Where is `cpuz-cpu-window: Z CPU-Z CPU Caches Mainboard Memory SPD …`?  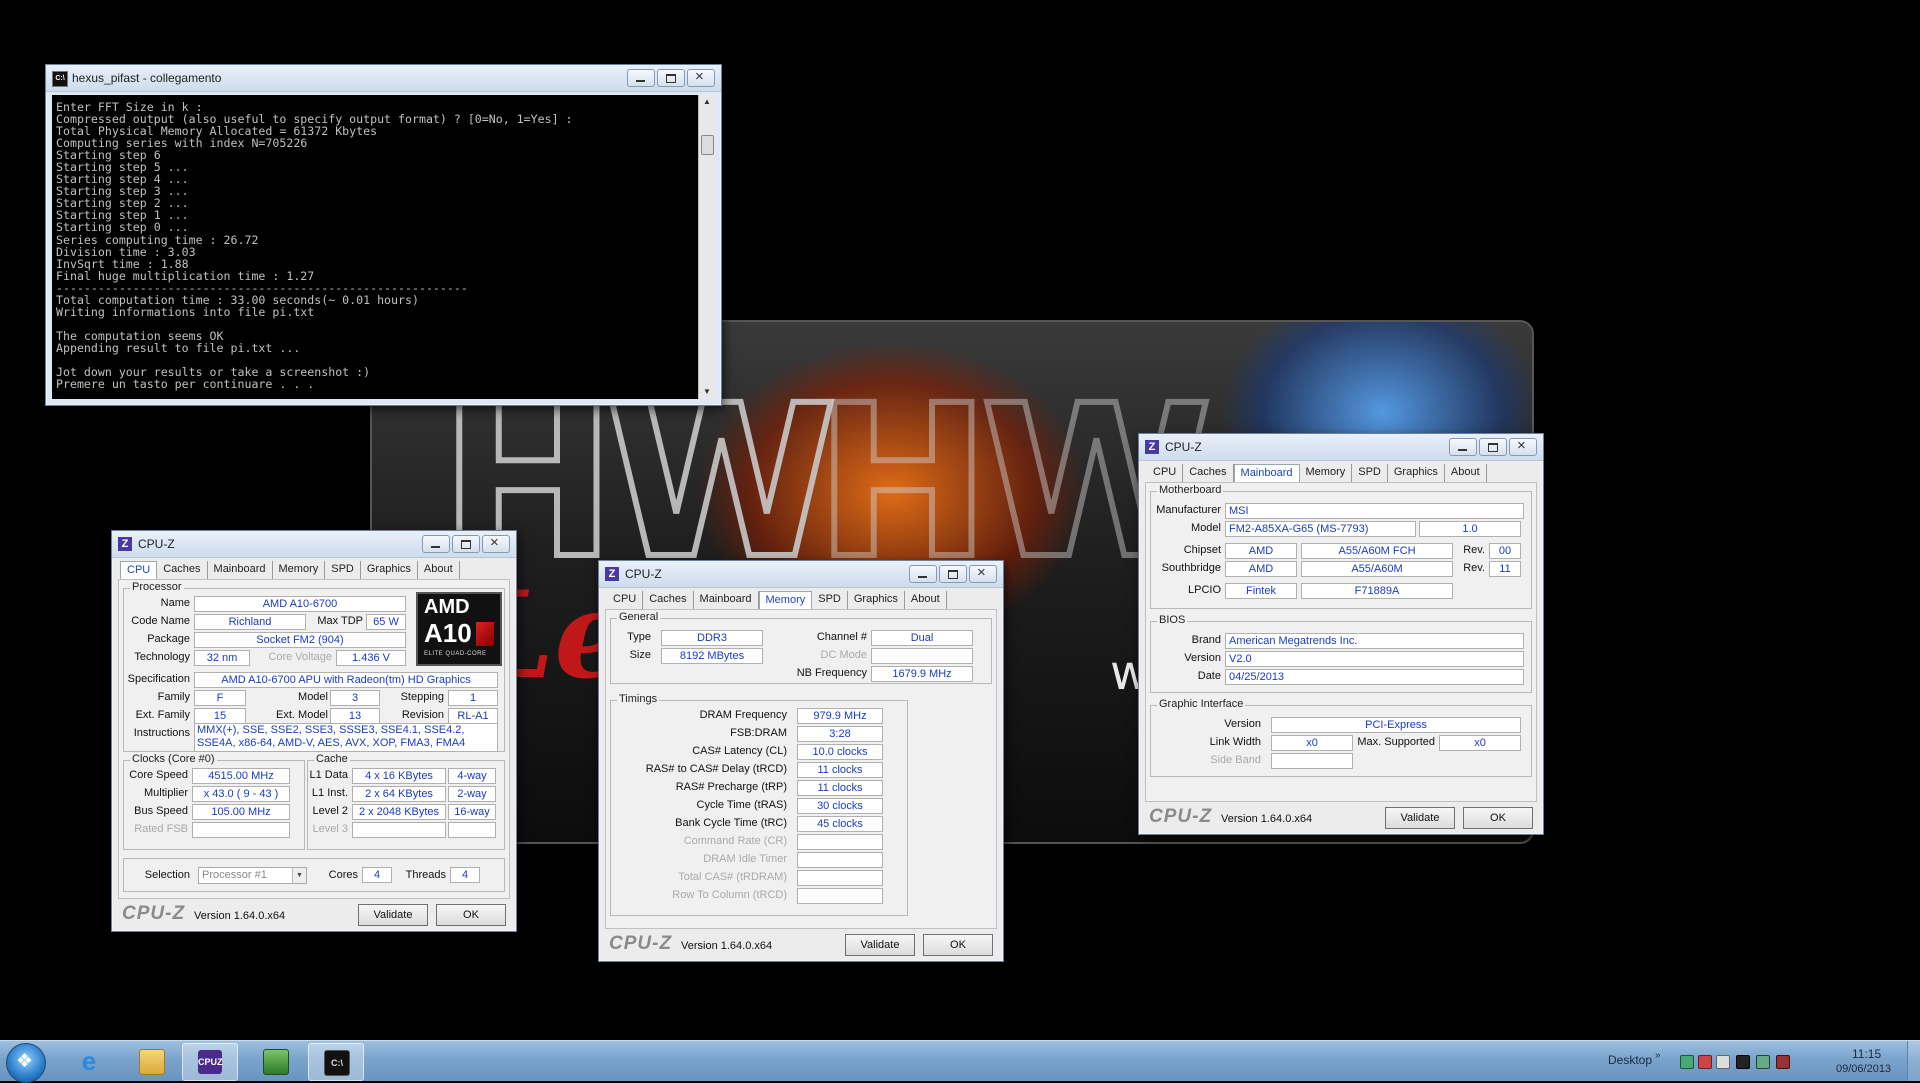
cpuz-cpu-window: Z CPU-Z CPU Caches Mainboard Memory SPD … is located at coordinates (314, 731).